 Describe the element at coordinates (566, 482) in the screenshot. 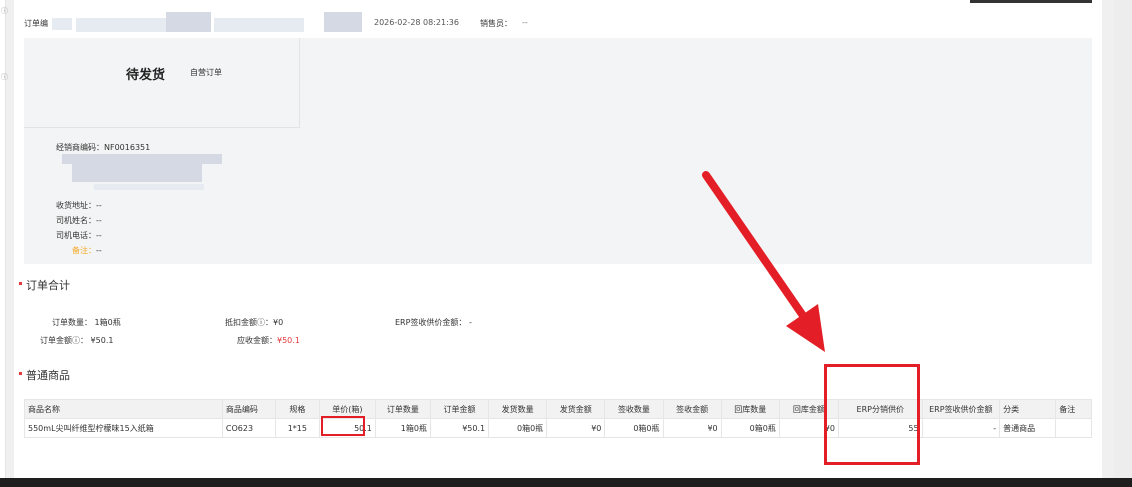

I see `bottom-dark-bar` at that location.